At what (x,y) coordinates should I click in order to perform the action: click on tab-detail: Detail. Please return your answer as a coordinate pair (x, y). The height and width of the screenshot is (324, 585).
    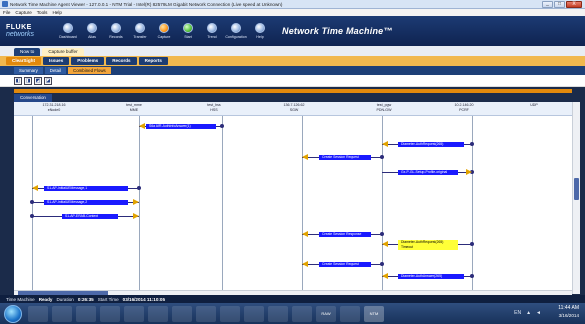
    Looking at the image, I should click on (55, 70).